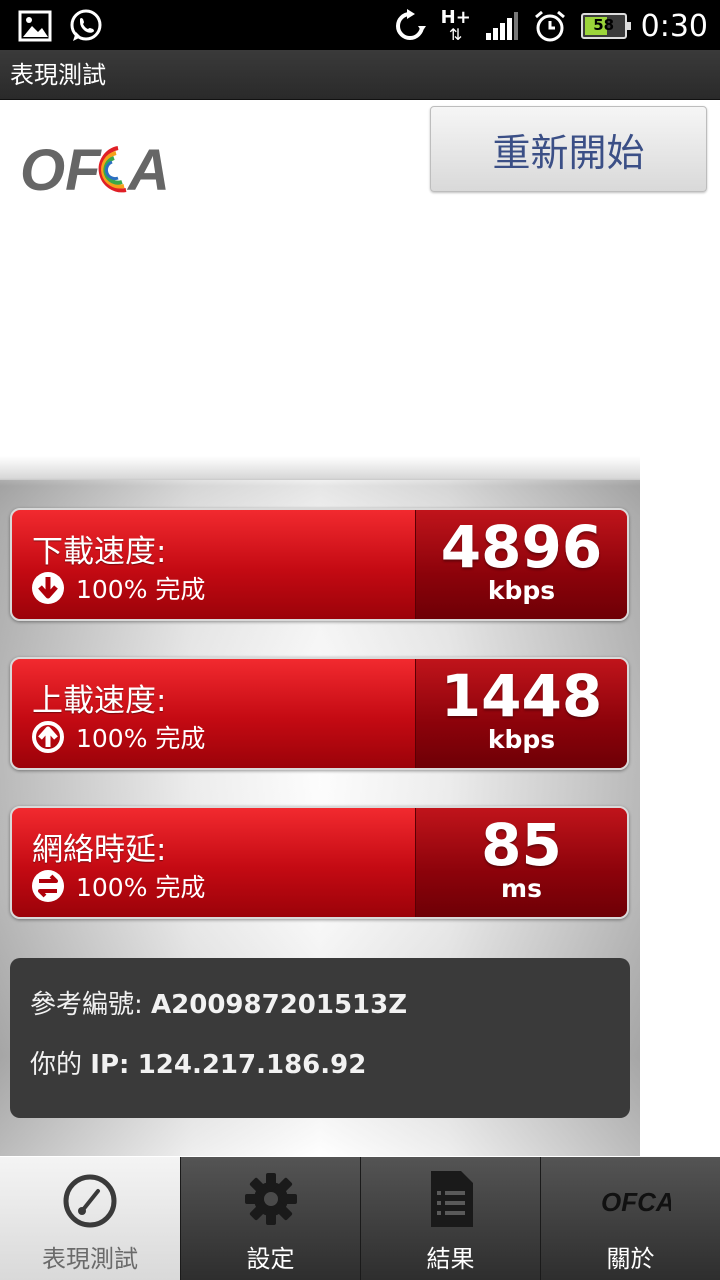  Describe the element at coordinates (56, 1065) in the screenshot. I see `ip-address-label: 你的` at that location.